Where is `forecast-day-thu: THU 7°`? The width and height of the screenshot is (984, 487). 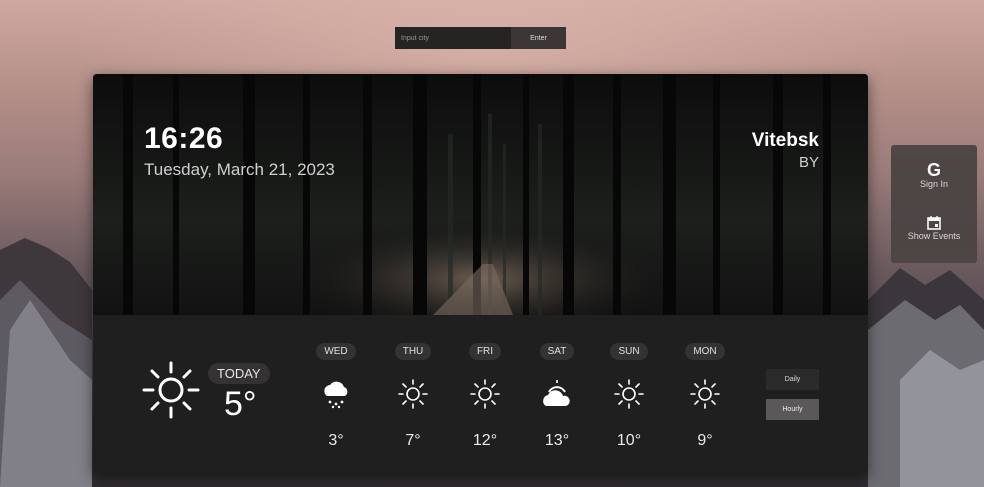
forecast-day-thu: THU 7° is located at coordinates (413, 395).